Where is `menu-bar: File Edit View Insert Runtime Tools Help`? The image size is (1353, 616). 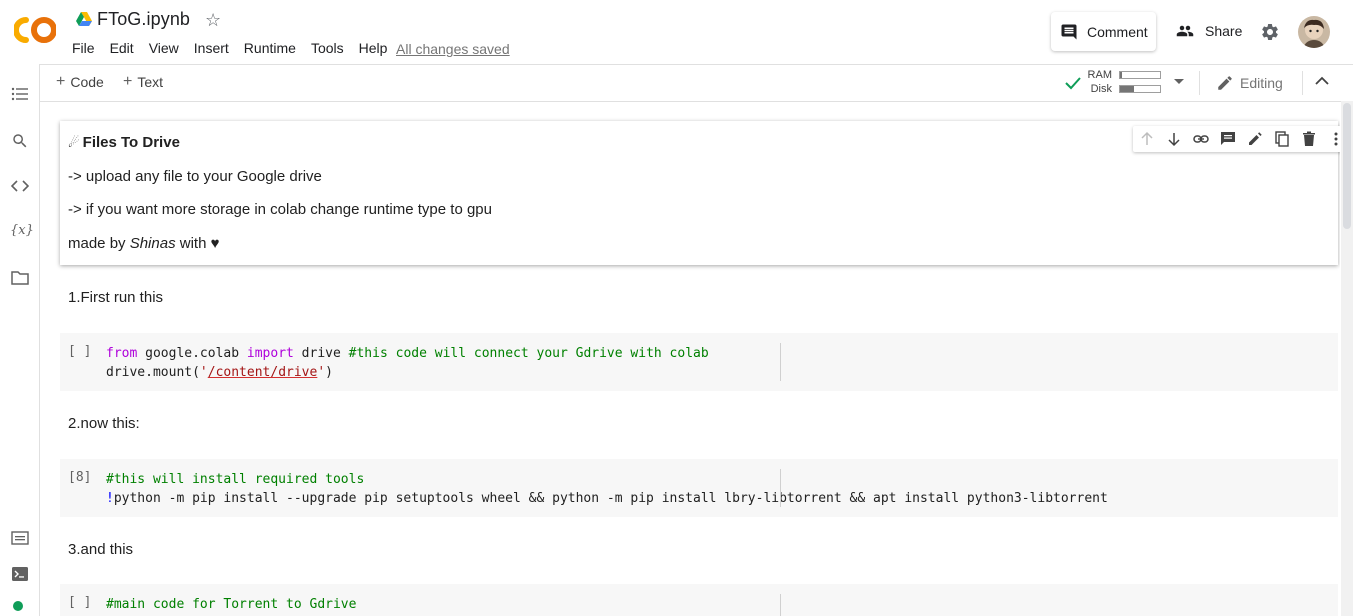
menu-bar: File Edit View Insert Runtime Tools Help is located at coordinates (237, 48).